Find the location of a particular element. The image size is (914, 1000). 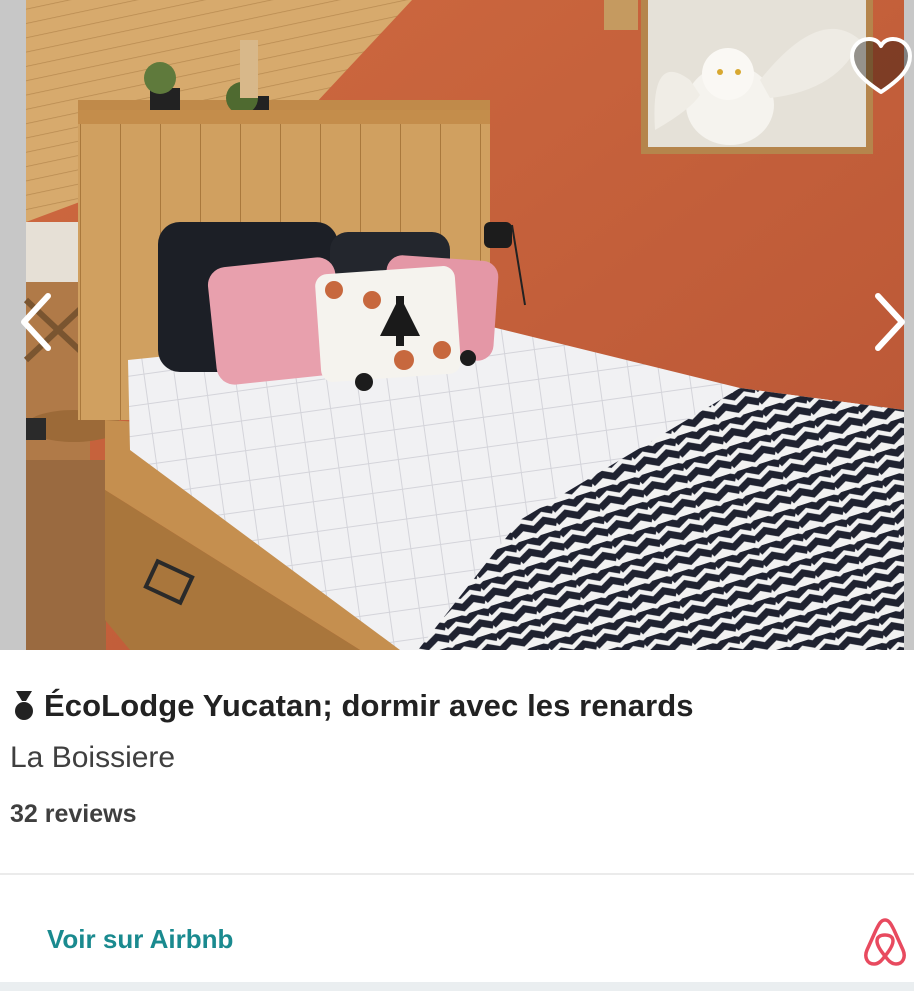

reviews-count: 32 reviews is located at coordinates (73, 814).